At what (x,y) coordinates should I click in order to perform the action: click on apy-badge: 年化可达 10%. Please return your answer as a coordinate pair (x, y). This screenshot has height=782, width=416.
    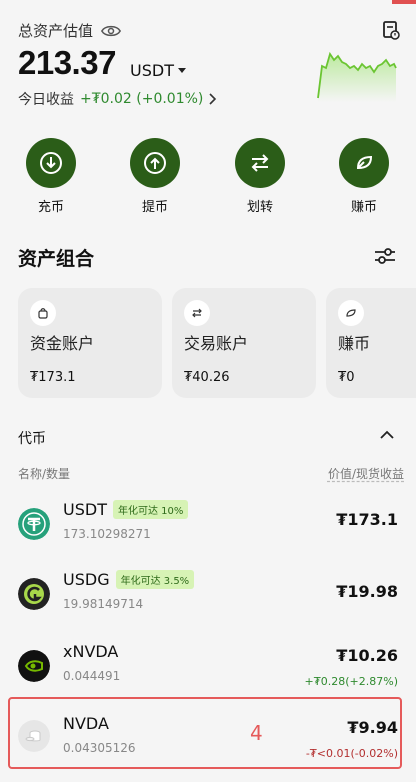
    Looking at the image, I should click on (150, 509).